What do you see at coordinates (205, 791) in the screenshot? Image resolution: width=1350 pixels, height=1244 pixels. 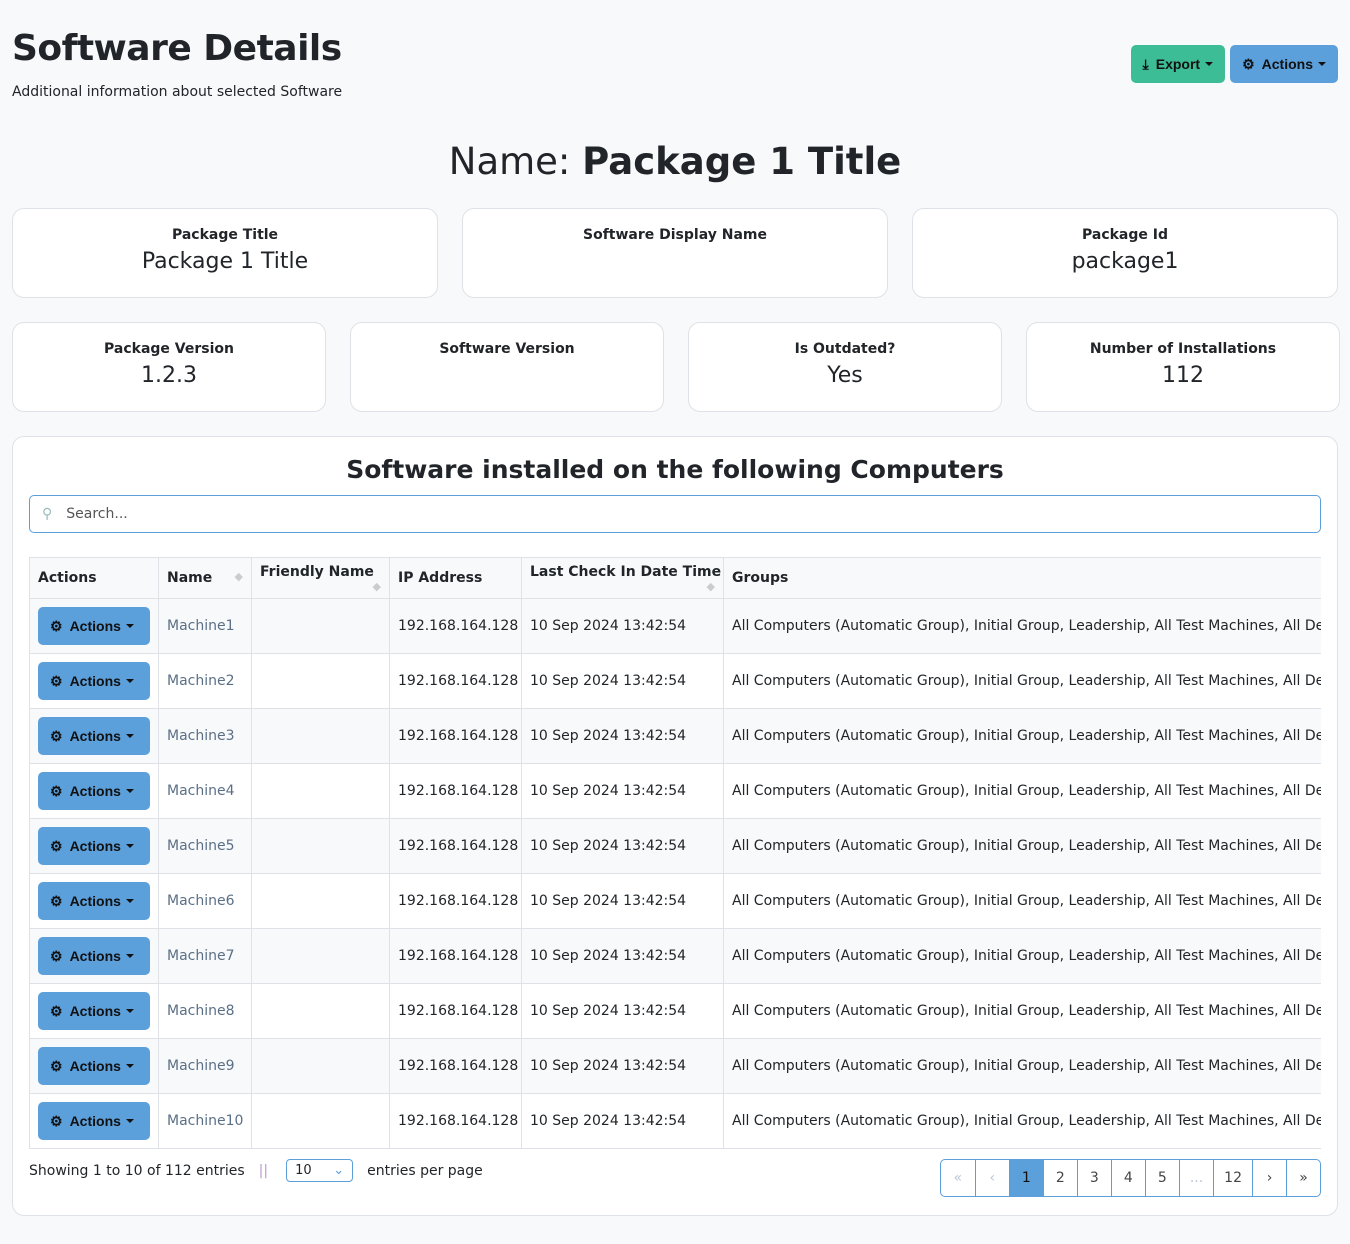 I see `machine-name-link: Machine4` at bounding box center [205, 791].